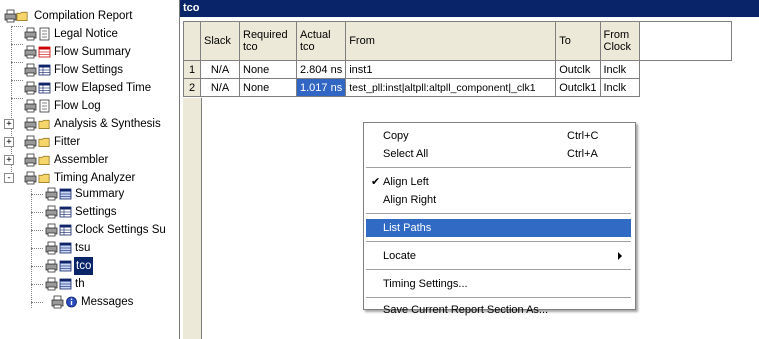 The height and width of the screenshot is (339, 759). What do you see at coordinates (498, 256) in the screenshot?
I see `menu-item-locate: Locate` at bounding box center [498, 256].